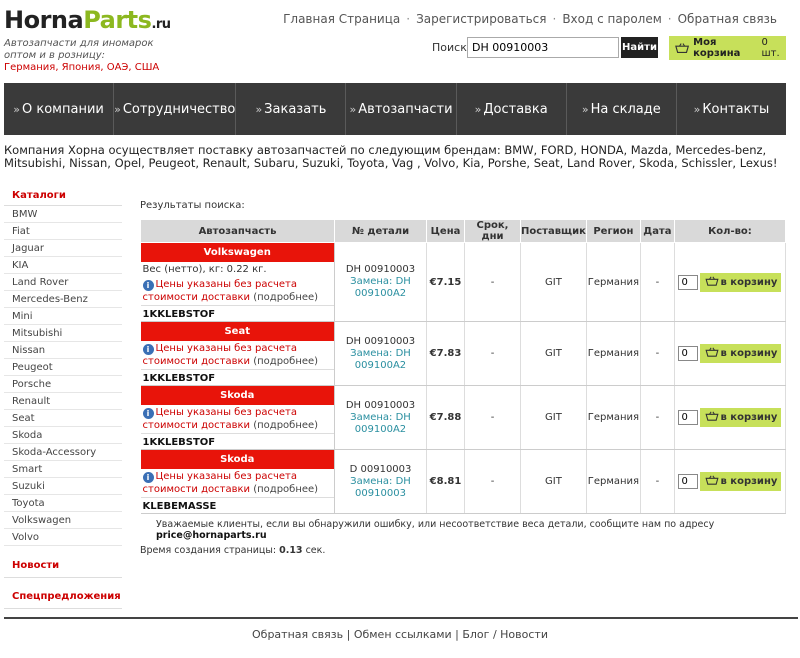  I want to click on col-qty: Кол-во:, so click(730, 231).